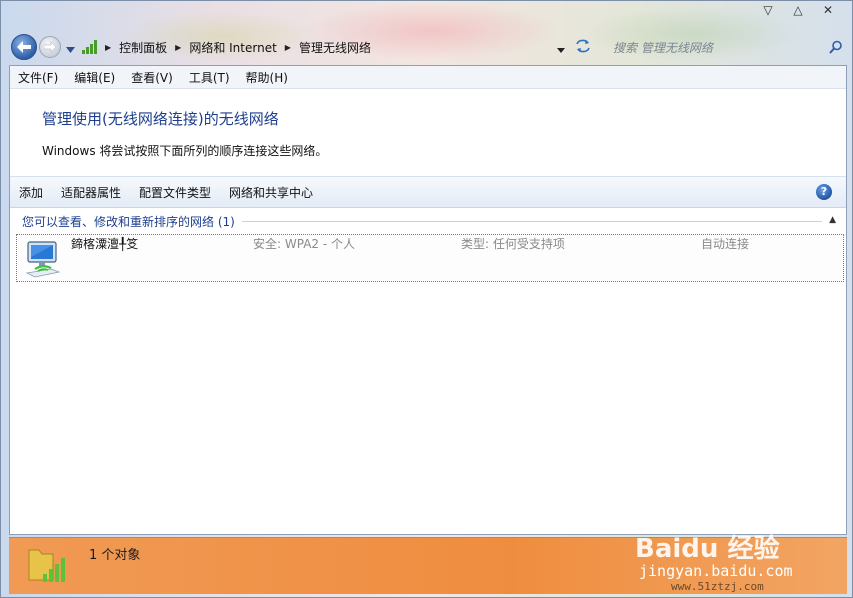 The width and height of the screenshot is (853, 598). I want to click on search-placeholder: 搜索 管理无线网络, so click(663, 47).